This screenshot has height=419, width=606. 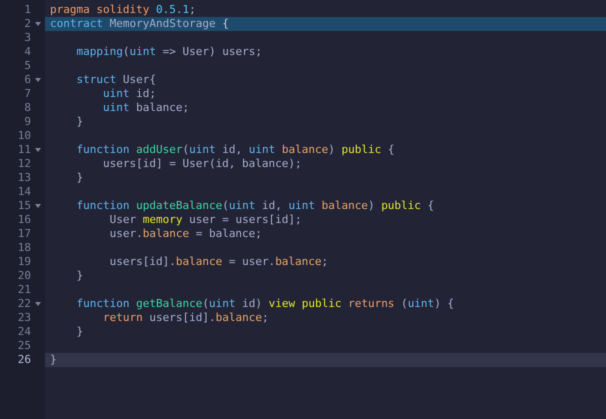 I want to click on code-line: return users[id].balance;, so click(x=185, y=317).